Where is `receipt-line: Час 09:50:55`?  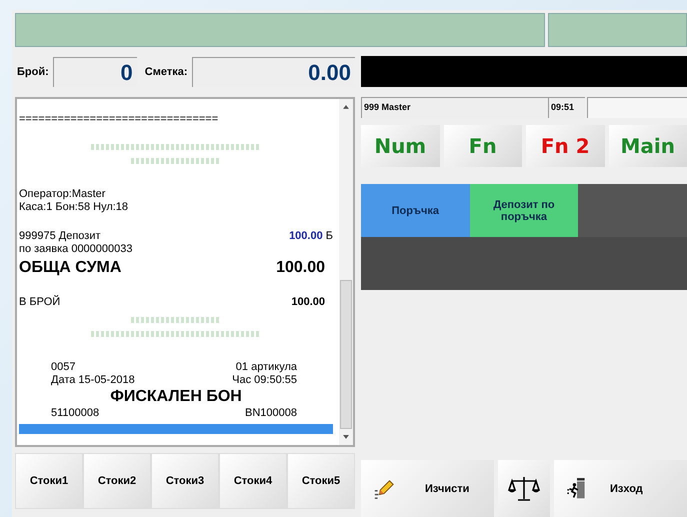
receipt-line: Час 09:50:55 is located at coordinates (264, 380).